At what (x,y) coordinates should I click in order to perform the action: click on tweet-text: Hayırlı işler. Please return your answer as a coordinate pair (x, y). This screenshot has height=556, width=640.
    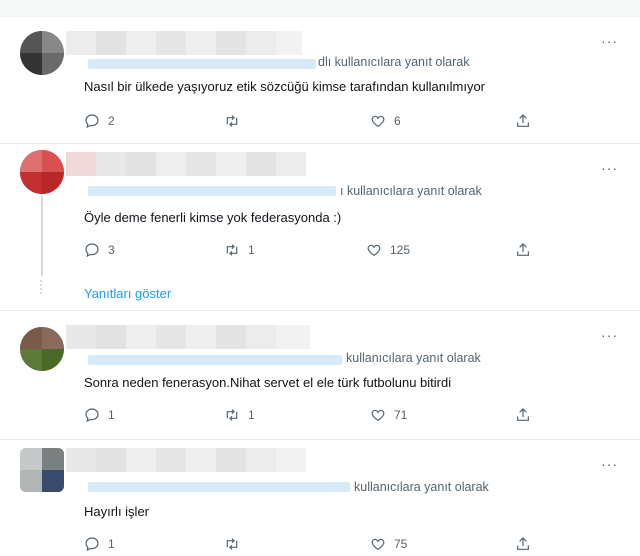
    Looking at the image, I should click on (117, 511).